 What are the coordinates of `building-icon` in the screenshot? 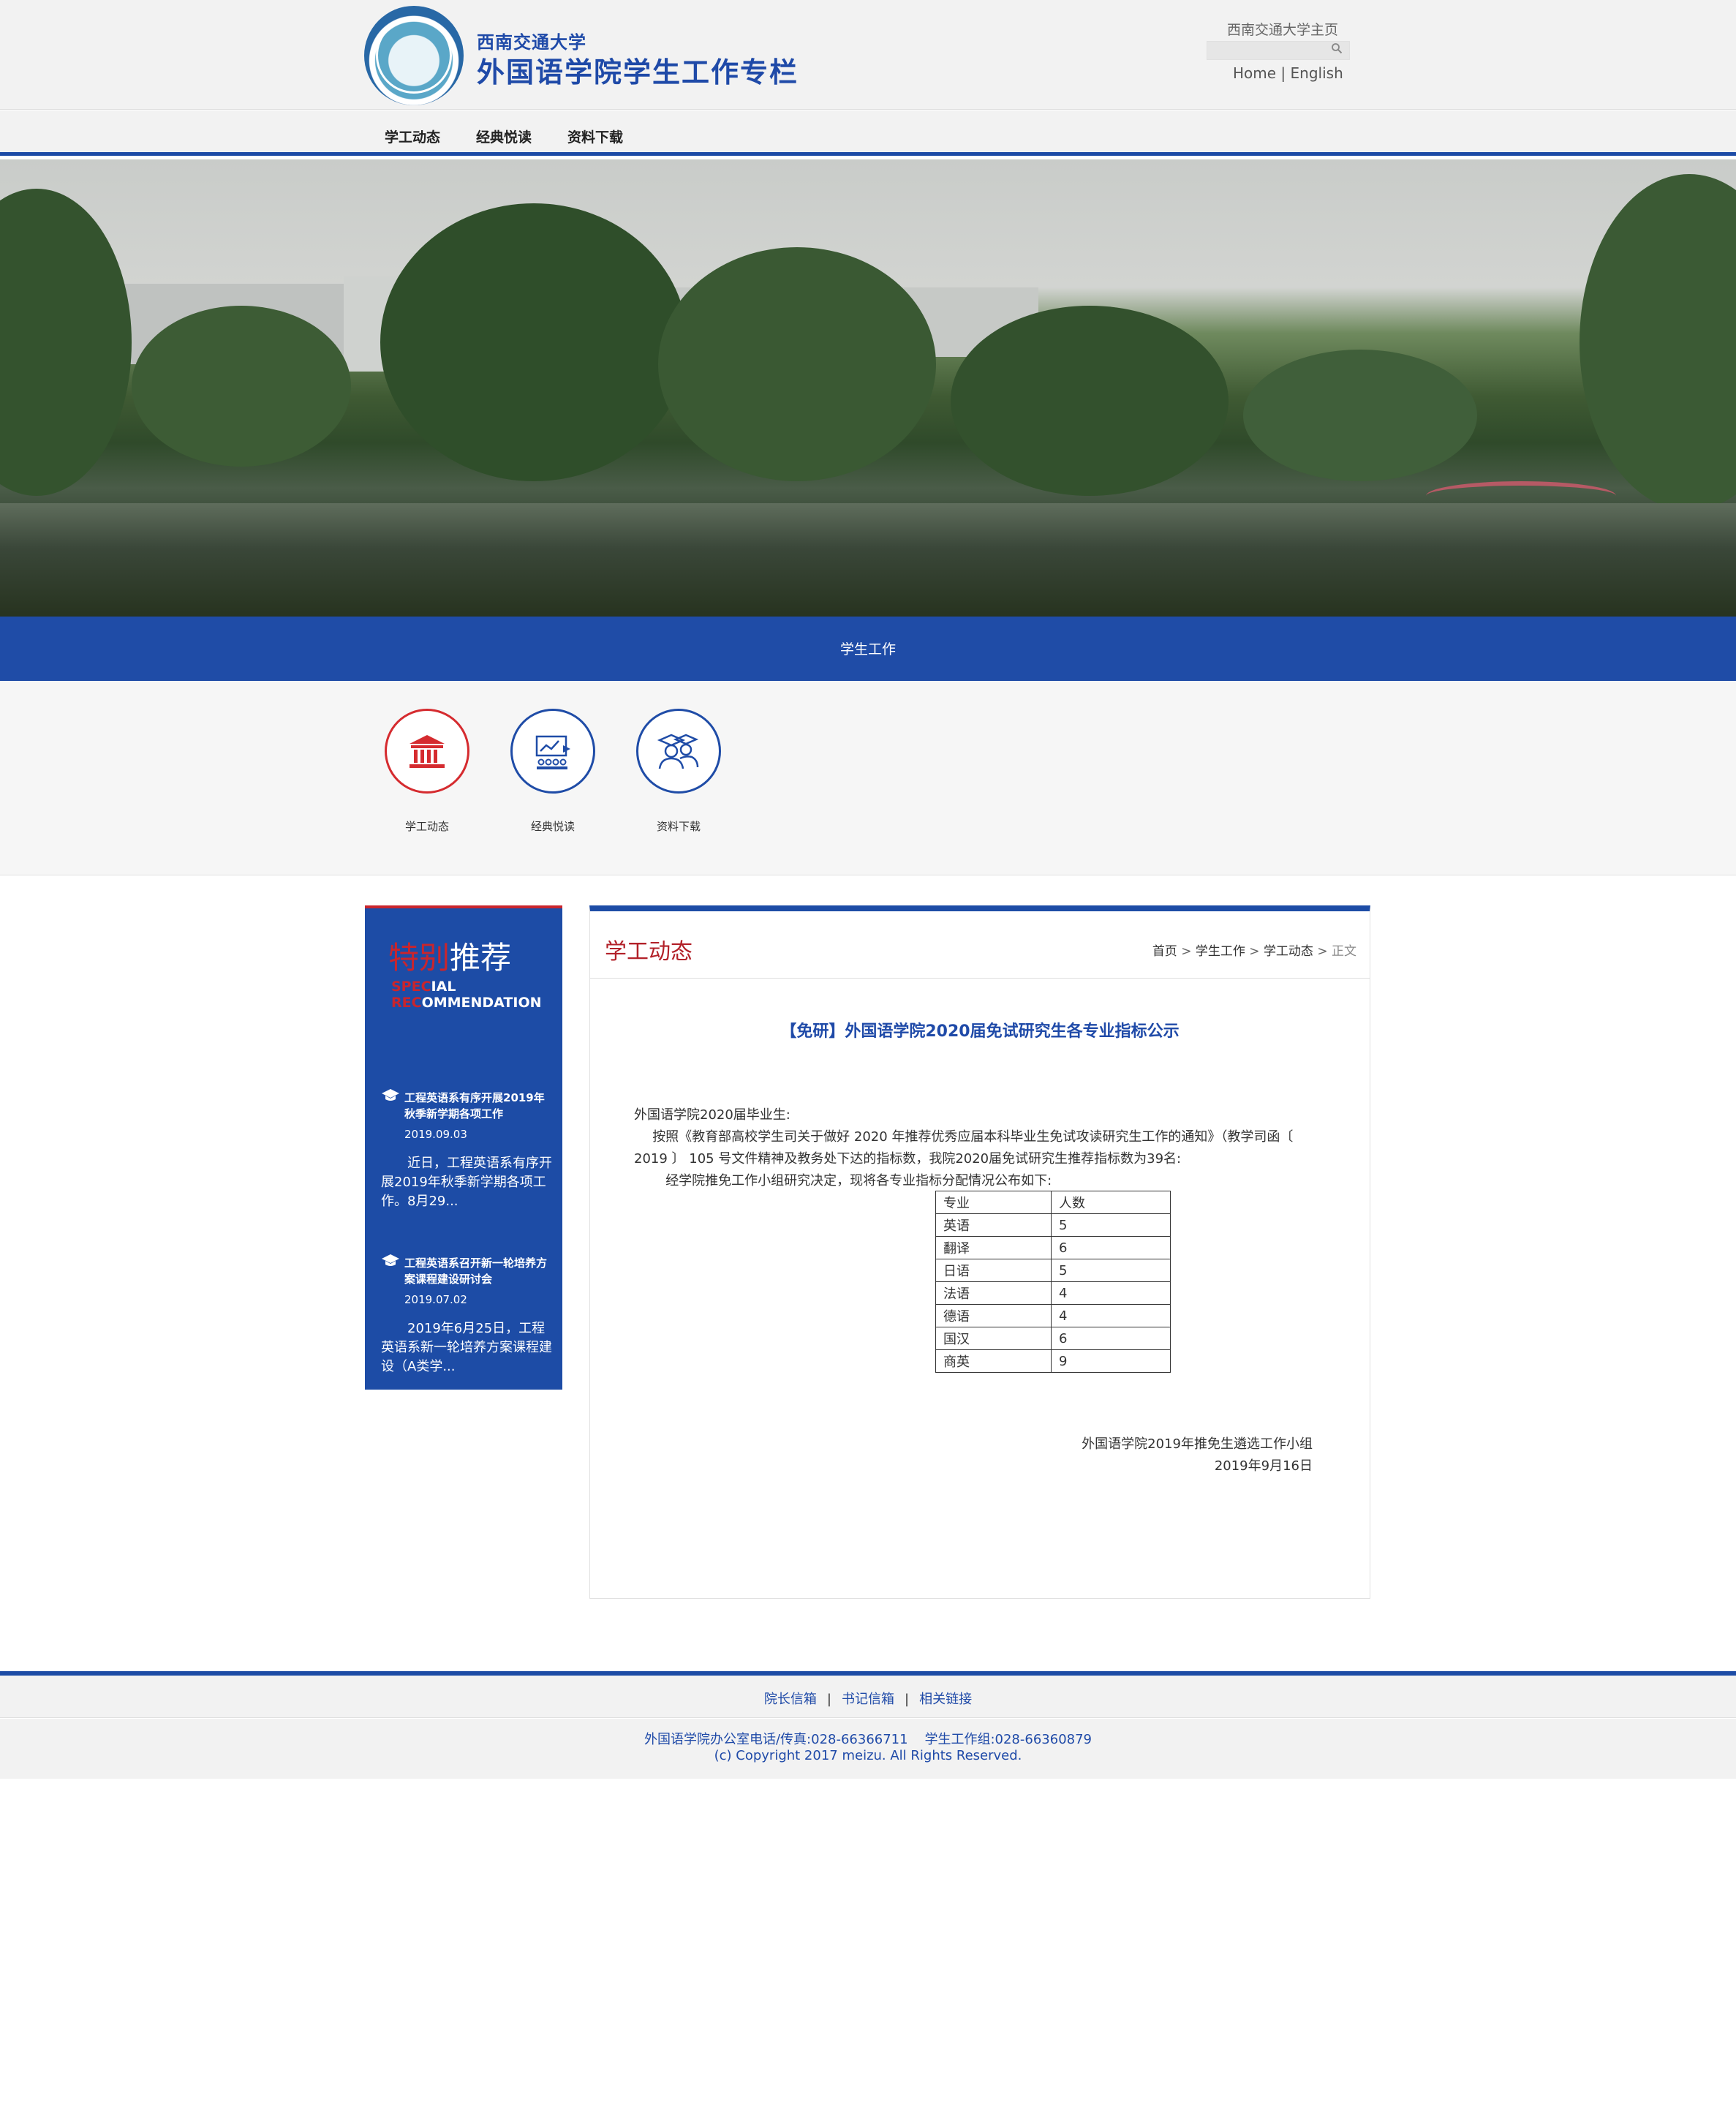 It's located at (427, 751).